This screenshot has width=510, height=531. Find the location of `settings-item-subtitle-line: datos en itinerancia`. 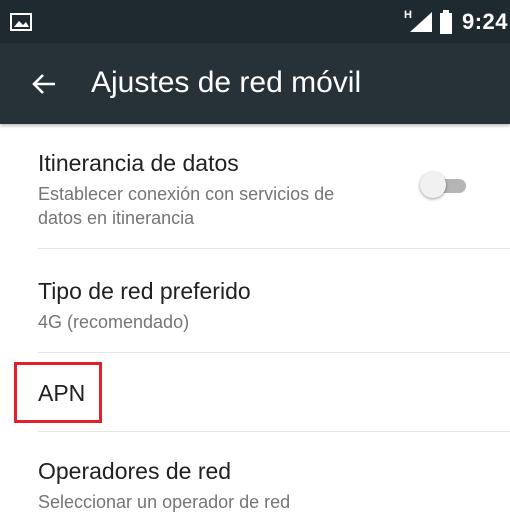

settings-item-subtitle-line: datos en itinerancia is located at coordinates (116, 218).